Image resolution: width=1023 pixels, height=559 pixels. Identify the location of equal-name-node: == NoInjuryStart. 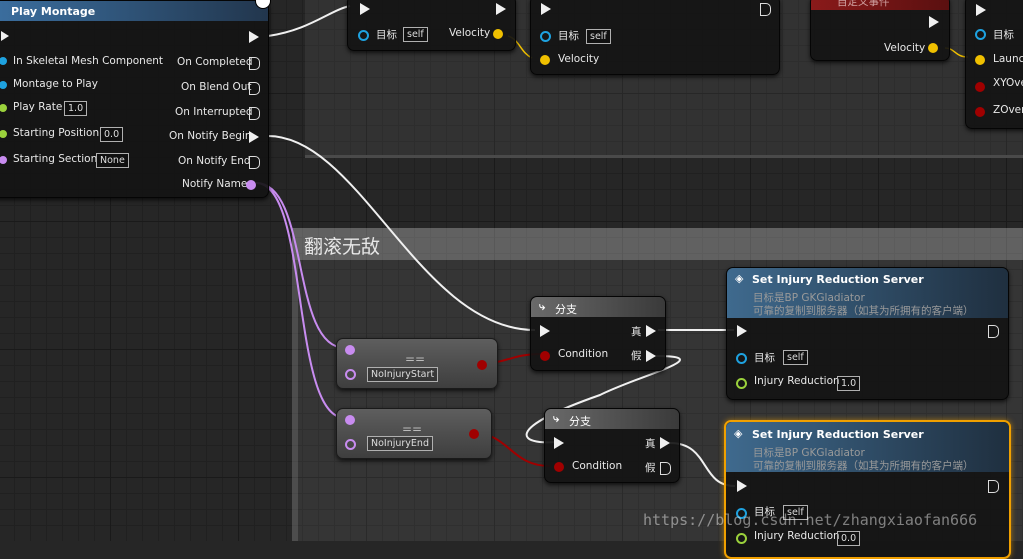
(417, 363).